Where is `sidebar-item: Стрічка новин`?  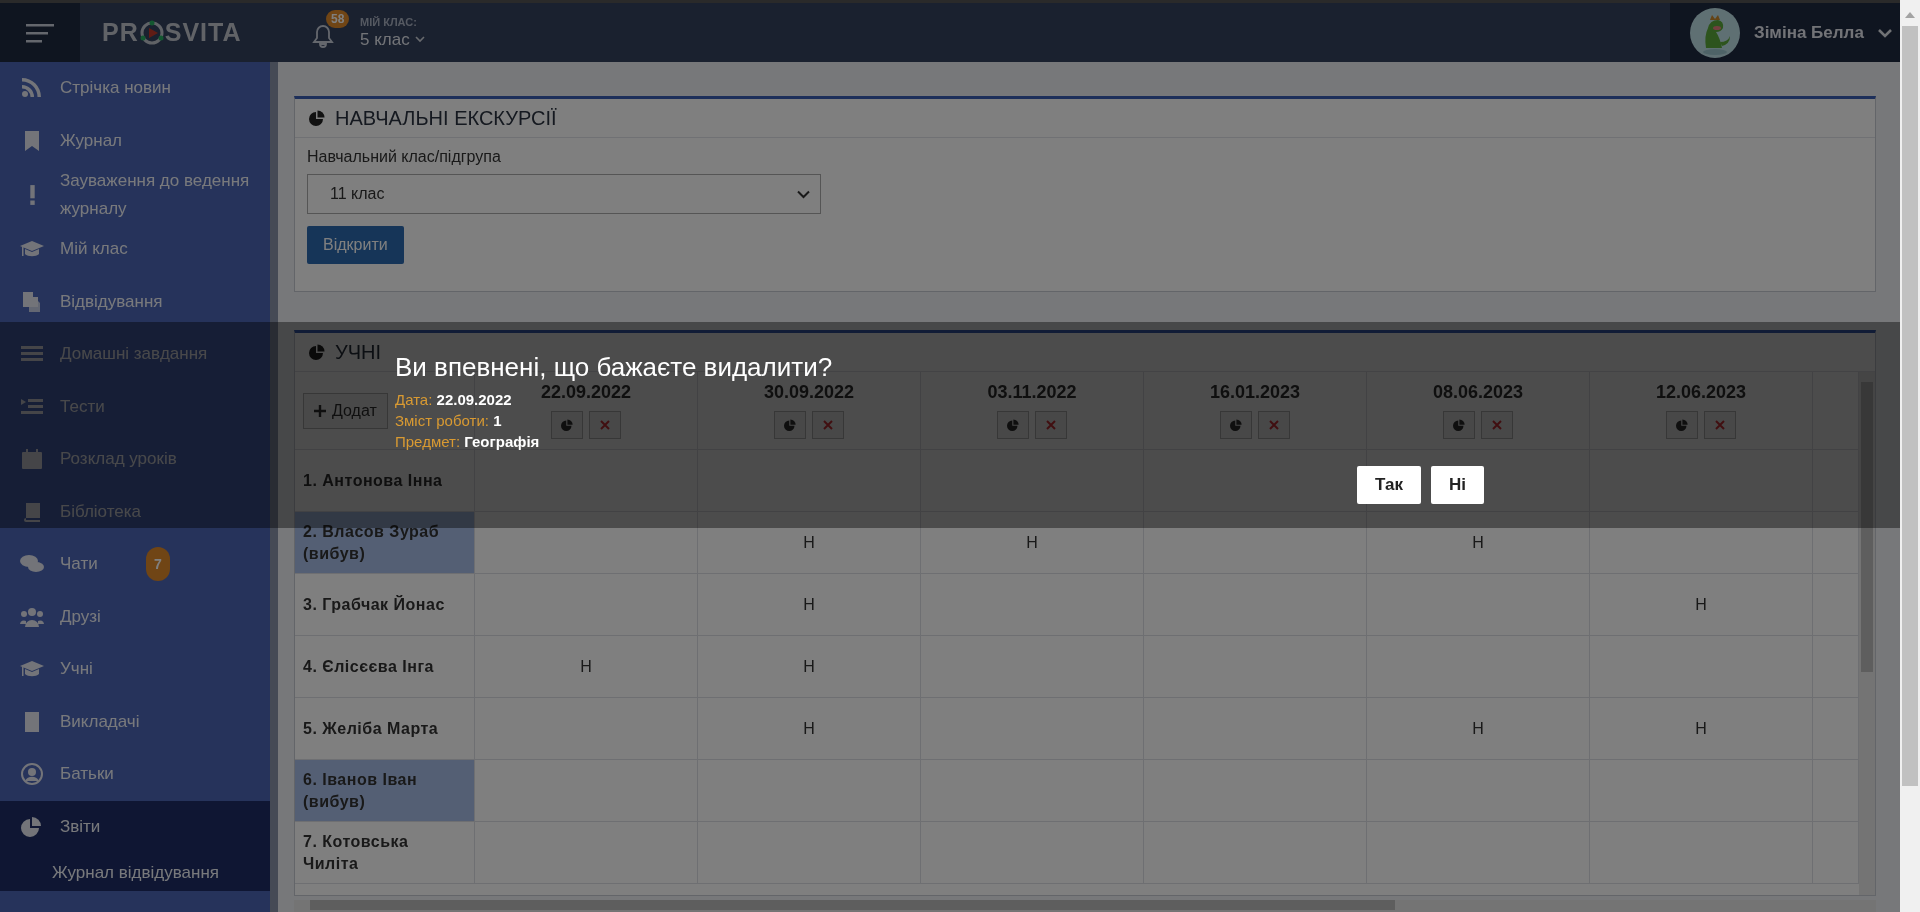
sidebar-item: Стрічка новин is located at coordinates (135, 88).